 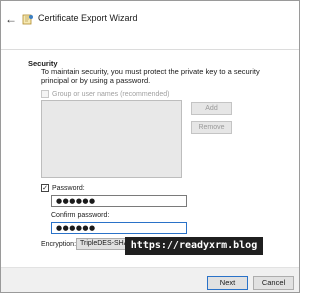 I want to click on back-arrow-icon: ←, so click(x=11, y=19).